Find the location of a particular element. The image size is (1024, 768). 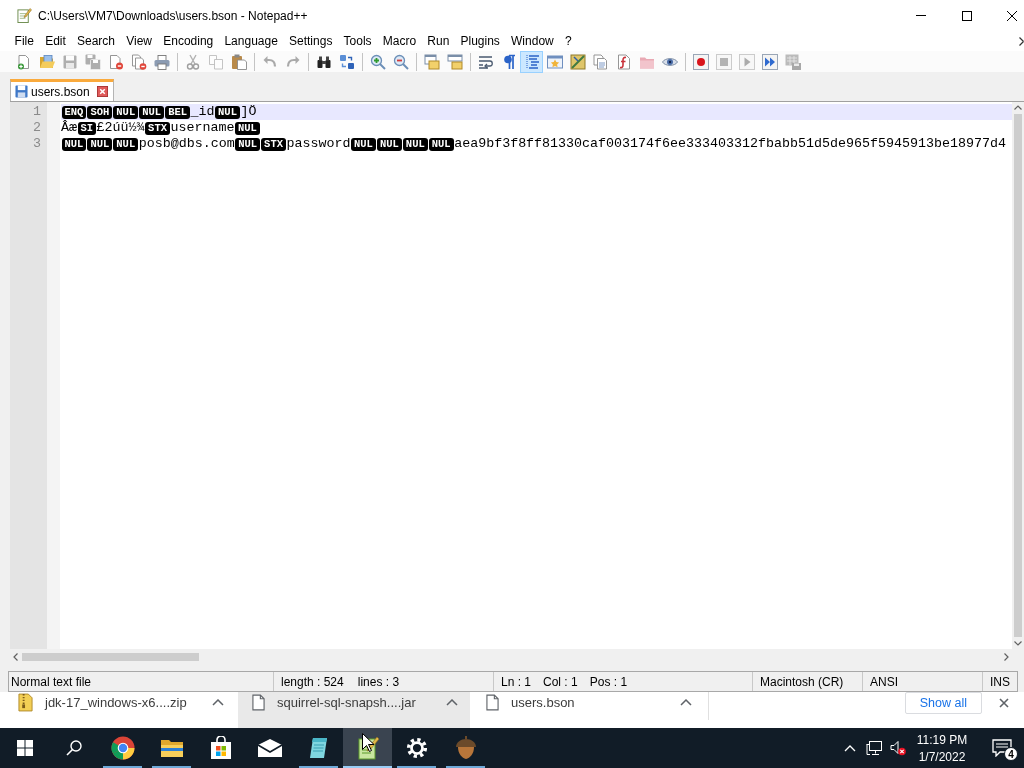

clock-date: 1/7/2022 is located at coordinates (942, 756).